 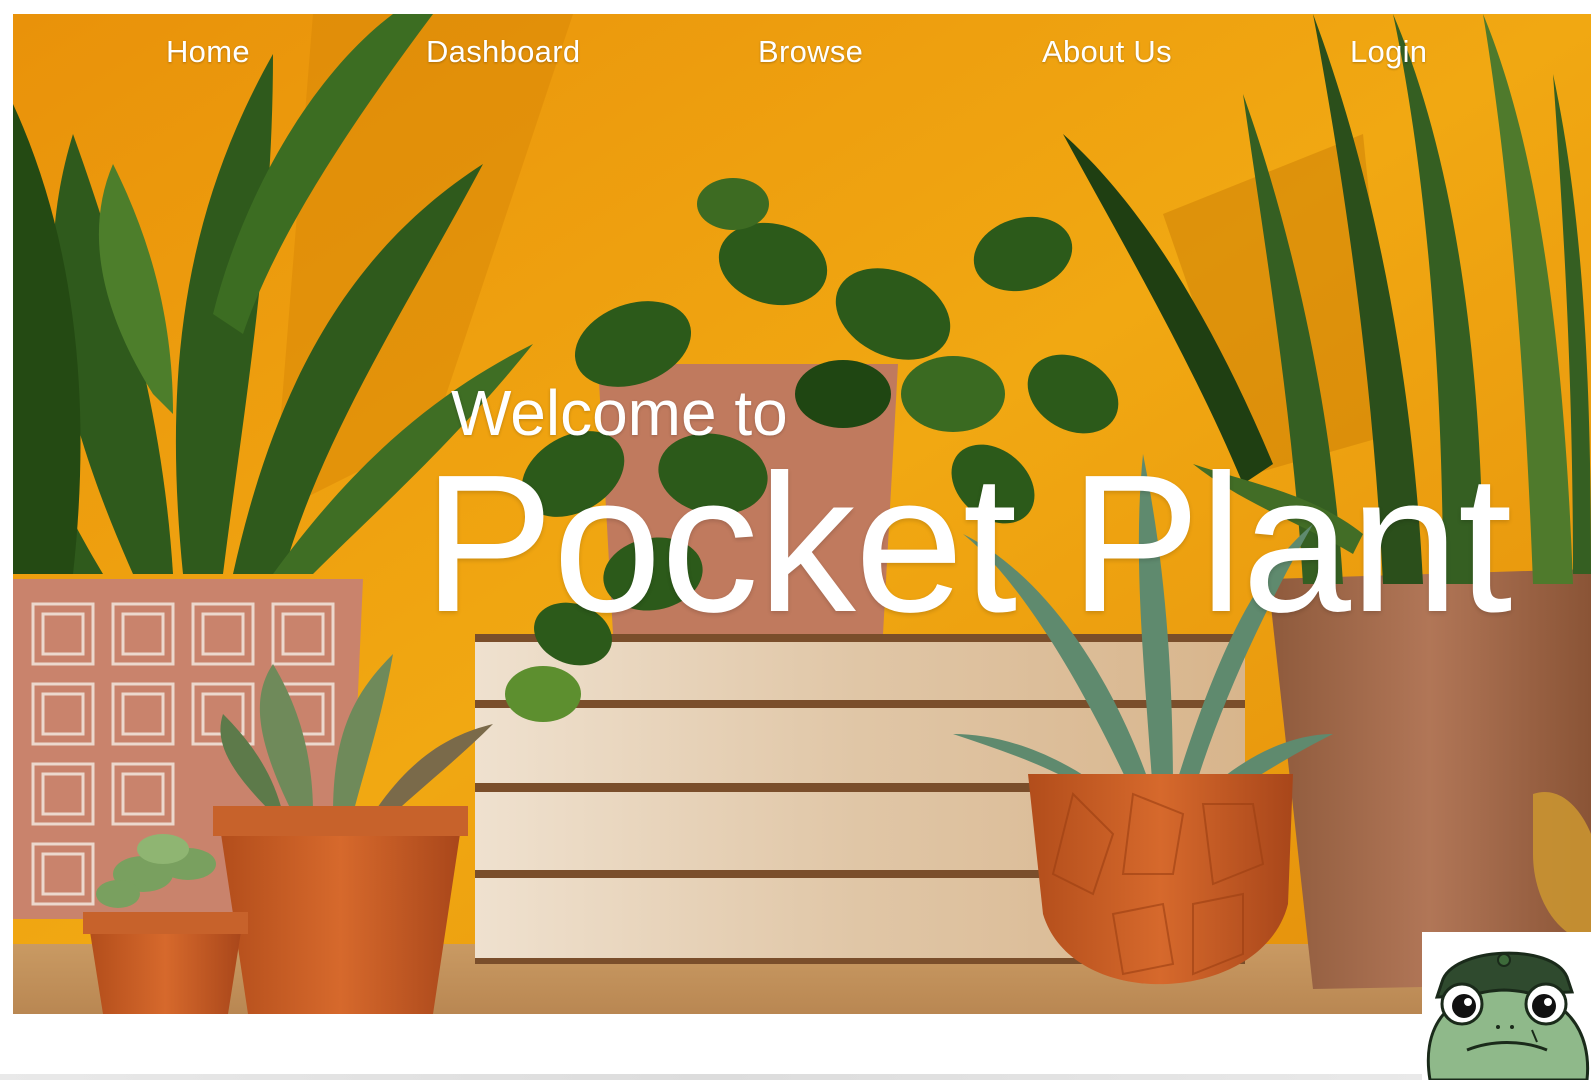 I want to click on nav-login-link: Login, so click(x=1388, y=52).